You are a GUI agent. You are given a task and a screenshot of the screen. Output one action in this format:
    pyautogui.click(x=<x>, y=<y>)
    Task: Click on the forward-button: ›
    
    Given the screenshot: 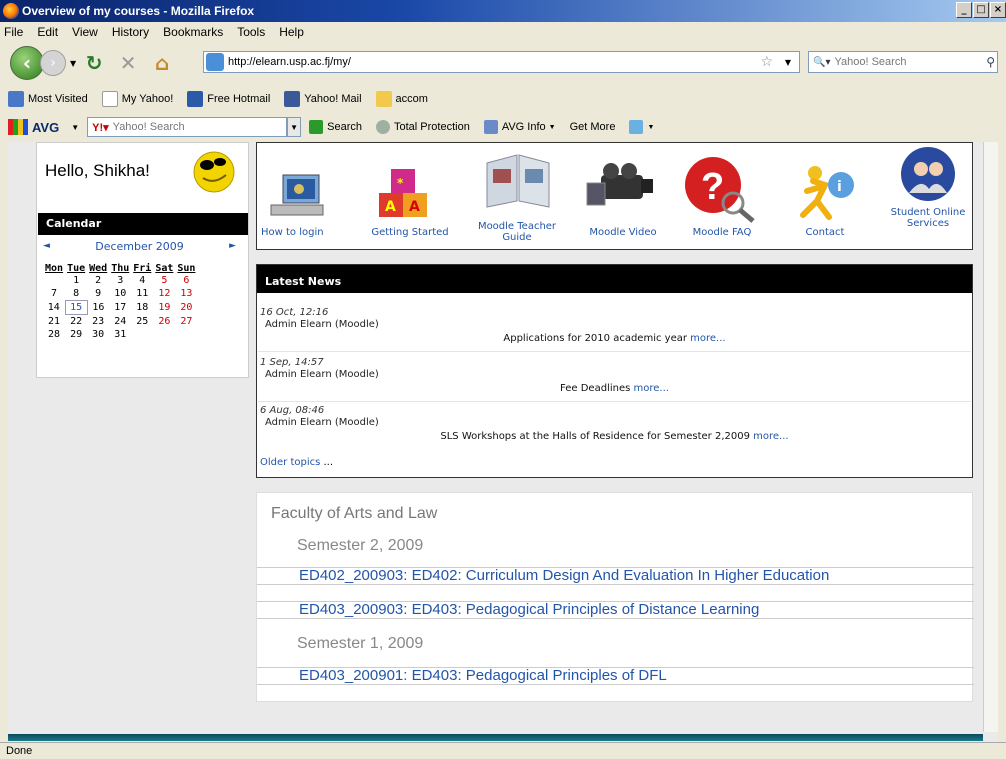 What is the action you would take?
    pyautogui.click(x=53, y=63)
    